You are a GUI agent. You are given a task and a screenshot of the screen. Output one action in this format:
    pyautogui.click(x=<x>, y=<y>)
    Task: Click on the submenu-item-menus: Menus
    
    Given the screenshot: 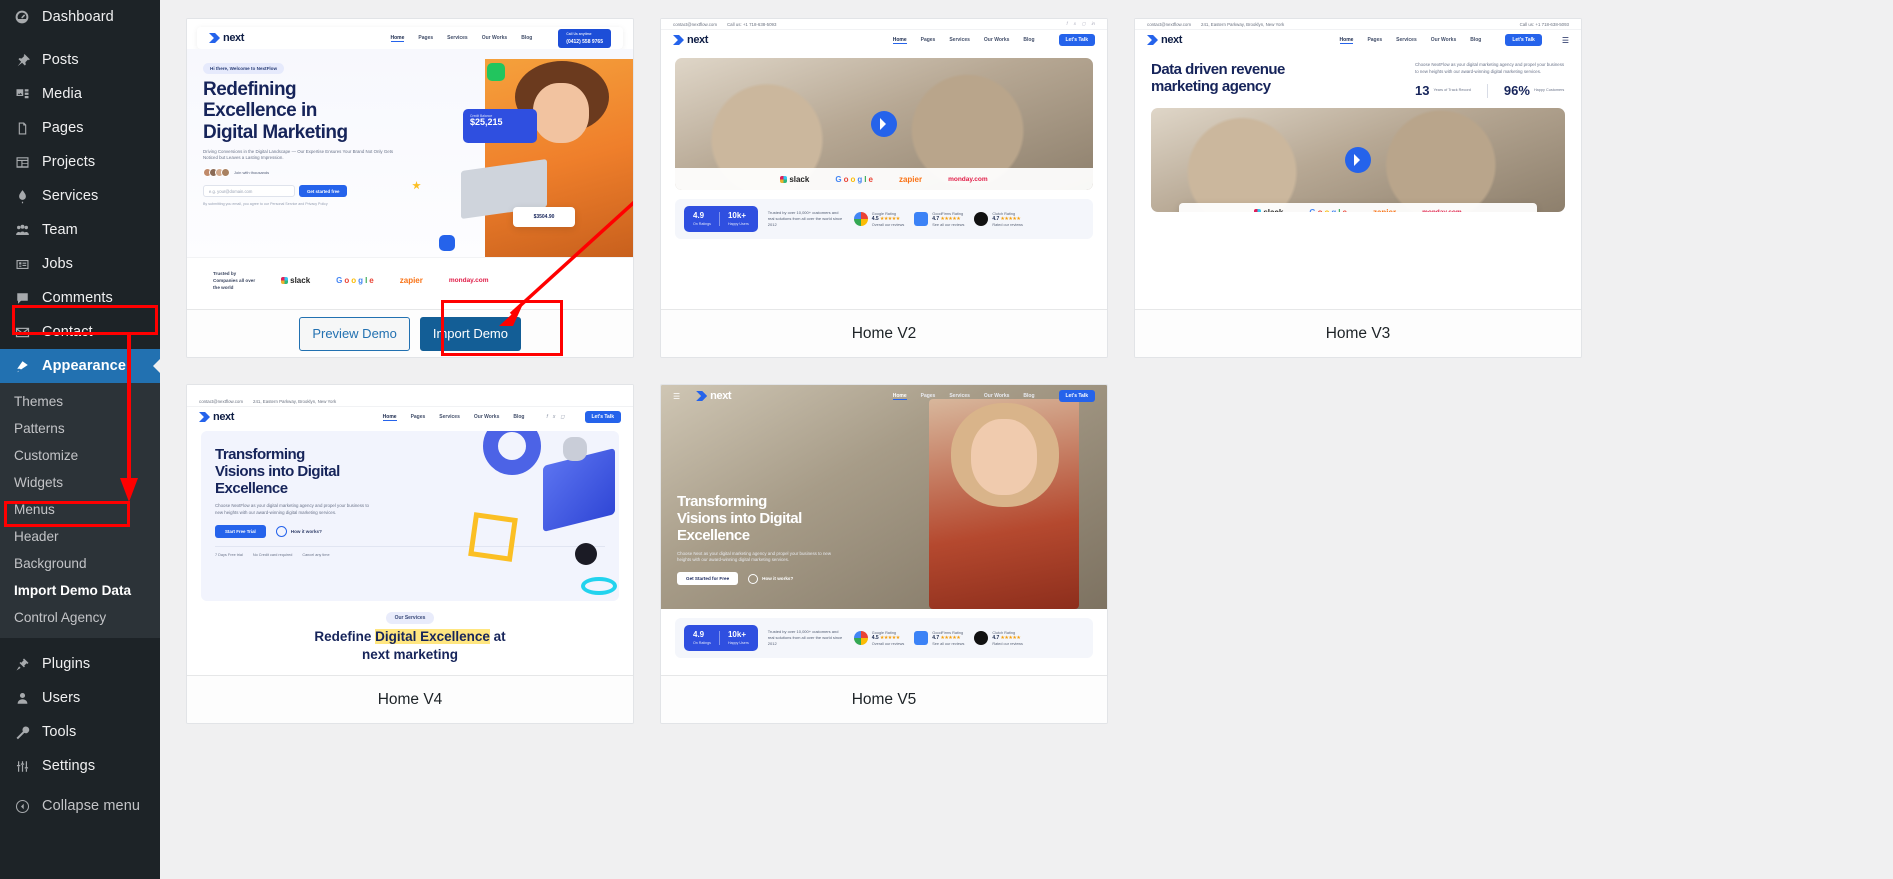 What is the action you would take?
    pyautogui.click(x=80, y=509)
    